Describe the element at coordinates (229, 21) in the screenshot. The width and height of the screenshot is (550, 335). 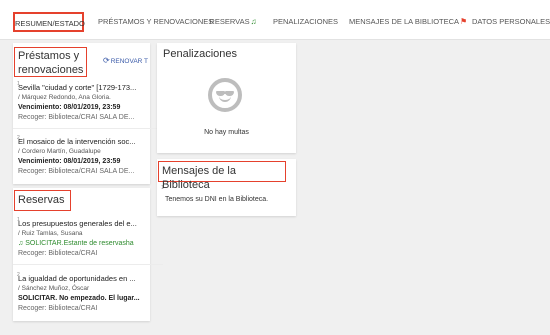
I see `tab-label: RESERVAS` at that location.